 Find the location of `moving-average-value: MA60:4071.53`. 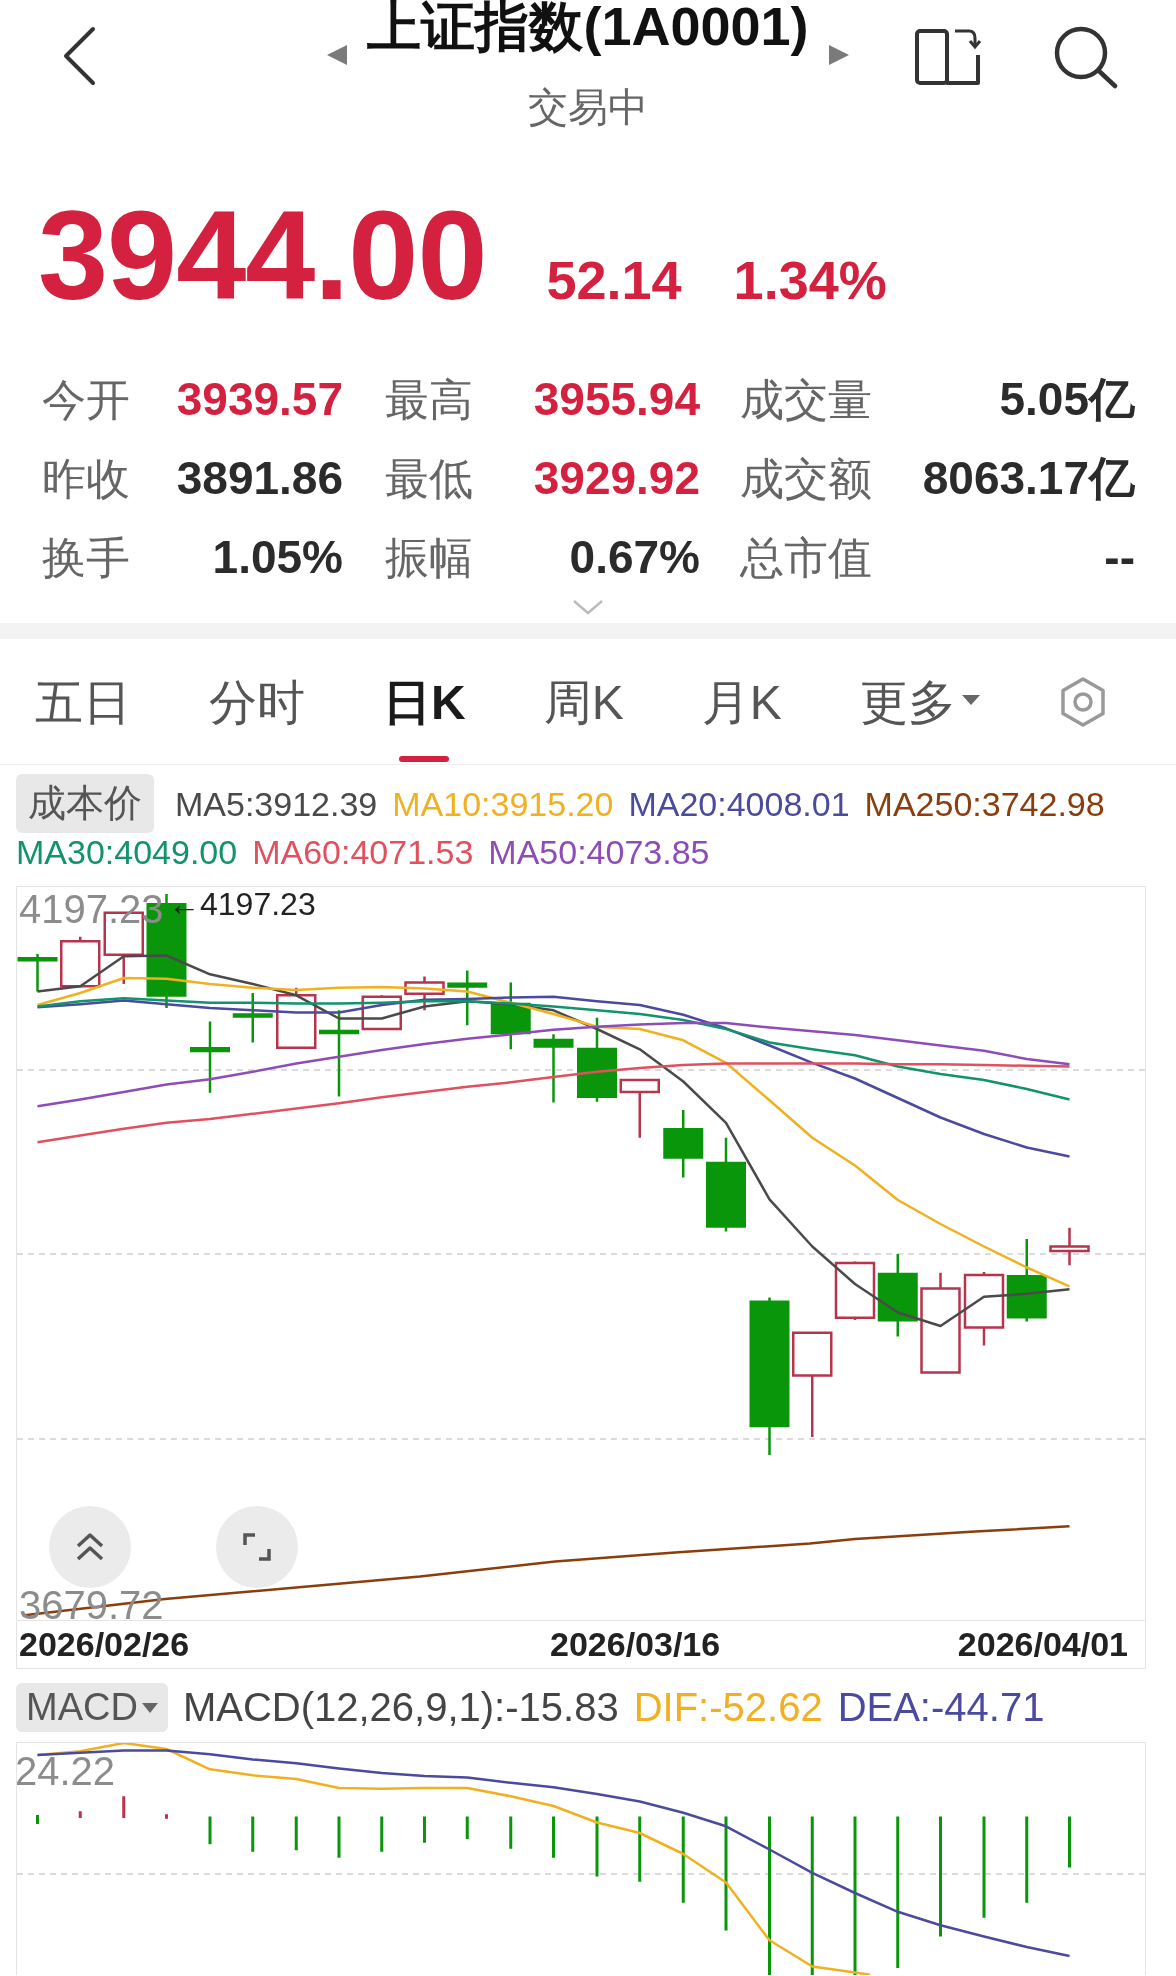

moving-average-value: MA60:4071.53 is located at coordinates (363, 852).